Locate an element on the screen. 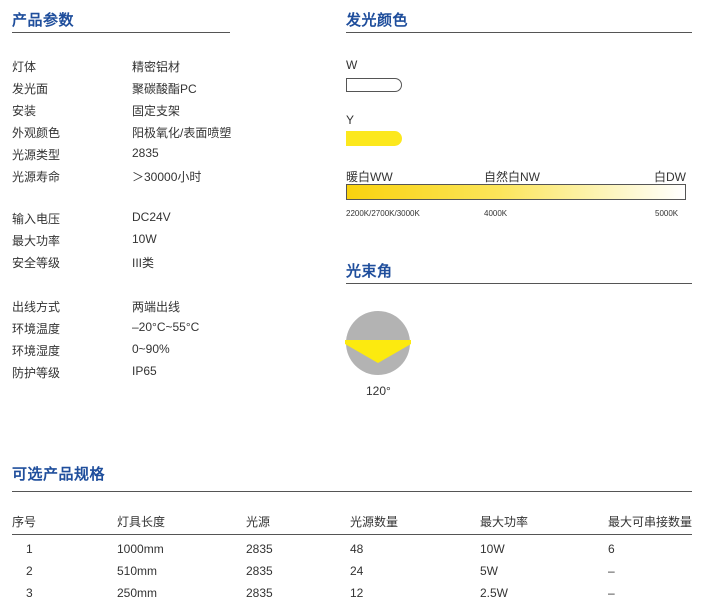  table-cell: 48 is located at coordinates (357, 549).